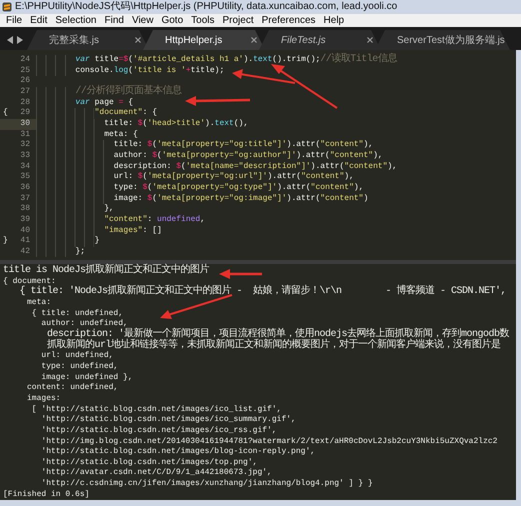  What do you see at coordinates (149, 70) in the screenshot?
I see `code-line: console.log('title is '+title);` at bounding box center [149, 70].